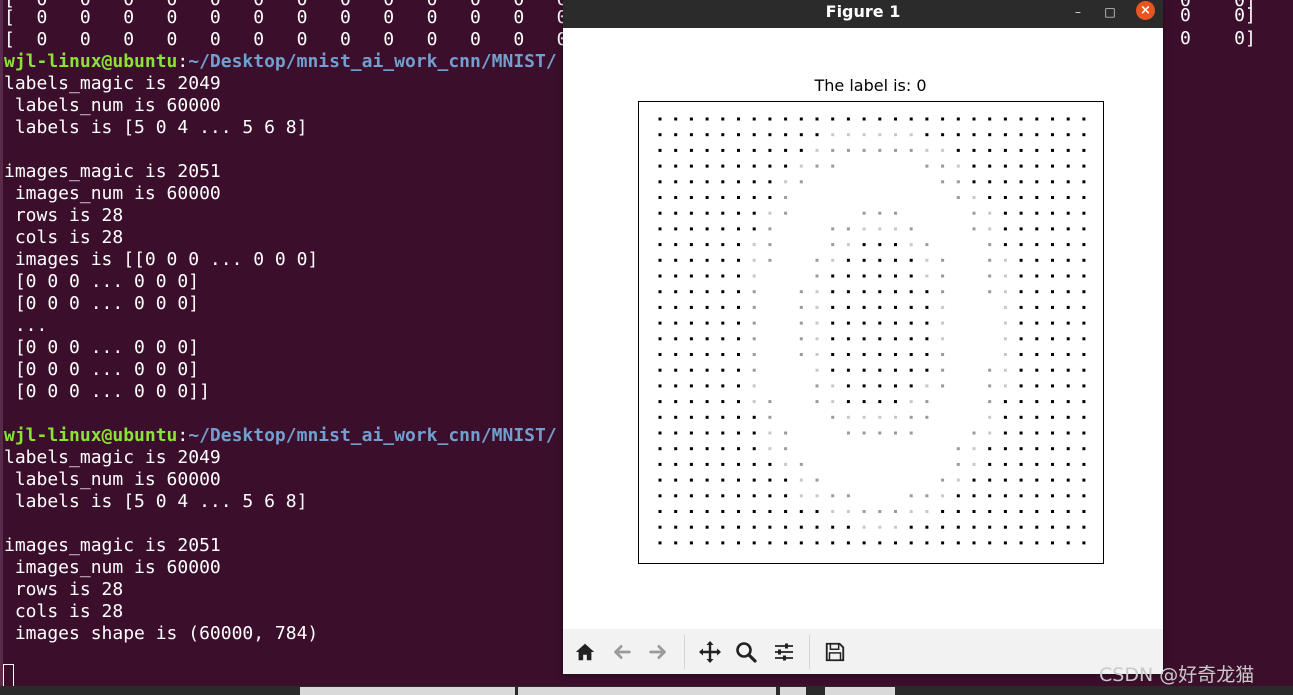 This screenshot has width=1293, height=695. Describe the element at coordinates (1110, 12) in the screenshot. I see `maximize-button: □` at that location.